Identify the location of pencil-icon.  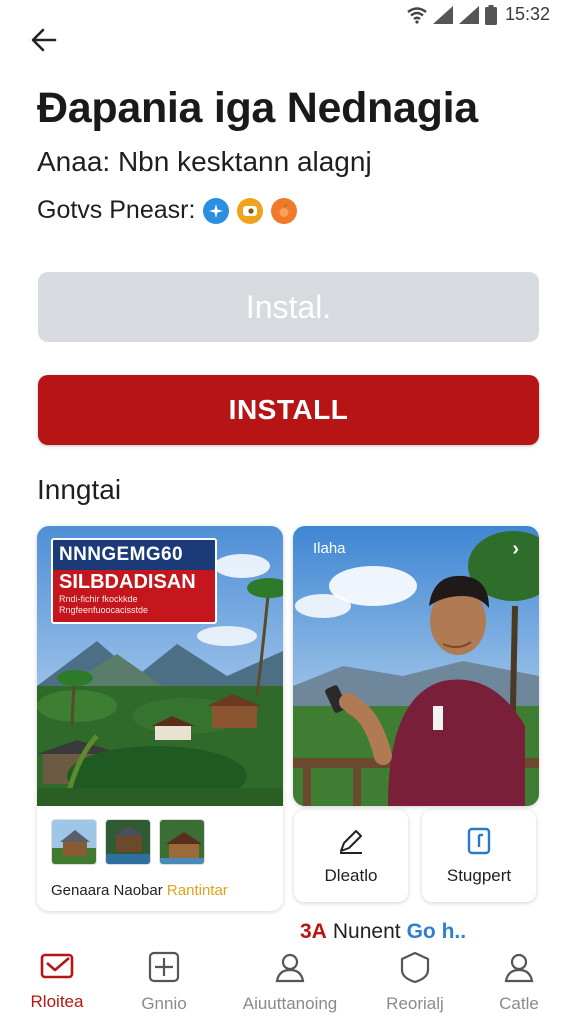
(351, 842).